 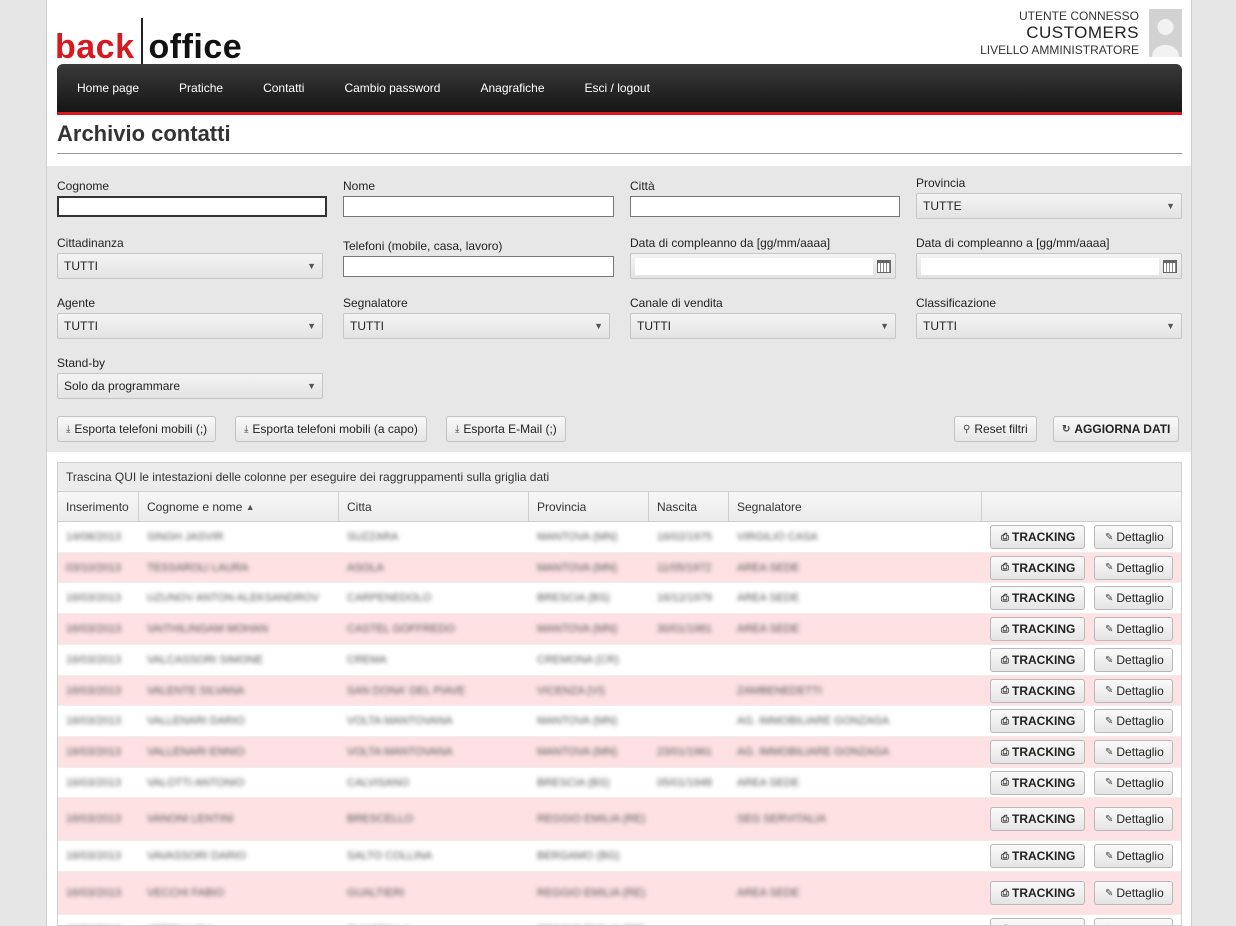 What do you see at coordinates (777, 537) in the screenshot?
I see `cell-segnalatore-text: VIRGILIO CASA` at bounding box center [777, 537].